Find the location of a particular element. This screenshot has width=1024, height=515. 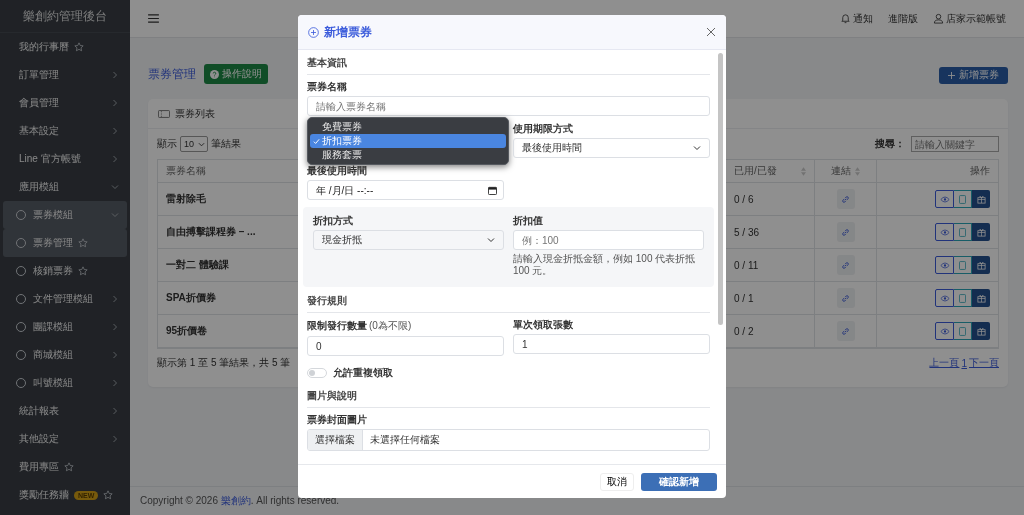

column-header: 操作 is located at coordinates (937, 171).